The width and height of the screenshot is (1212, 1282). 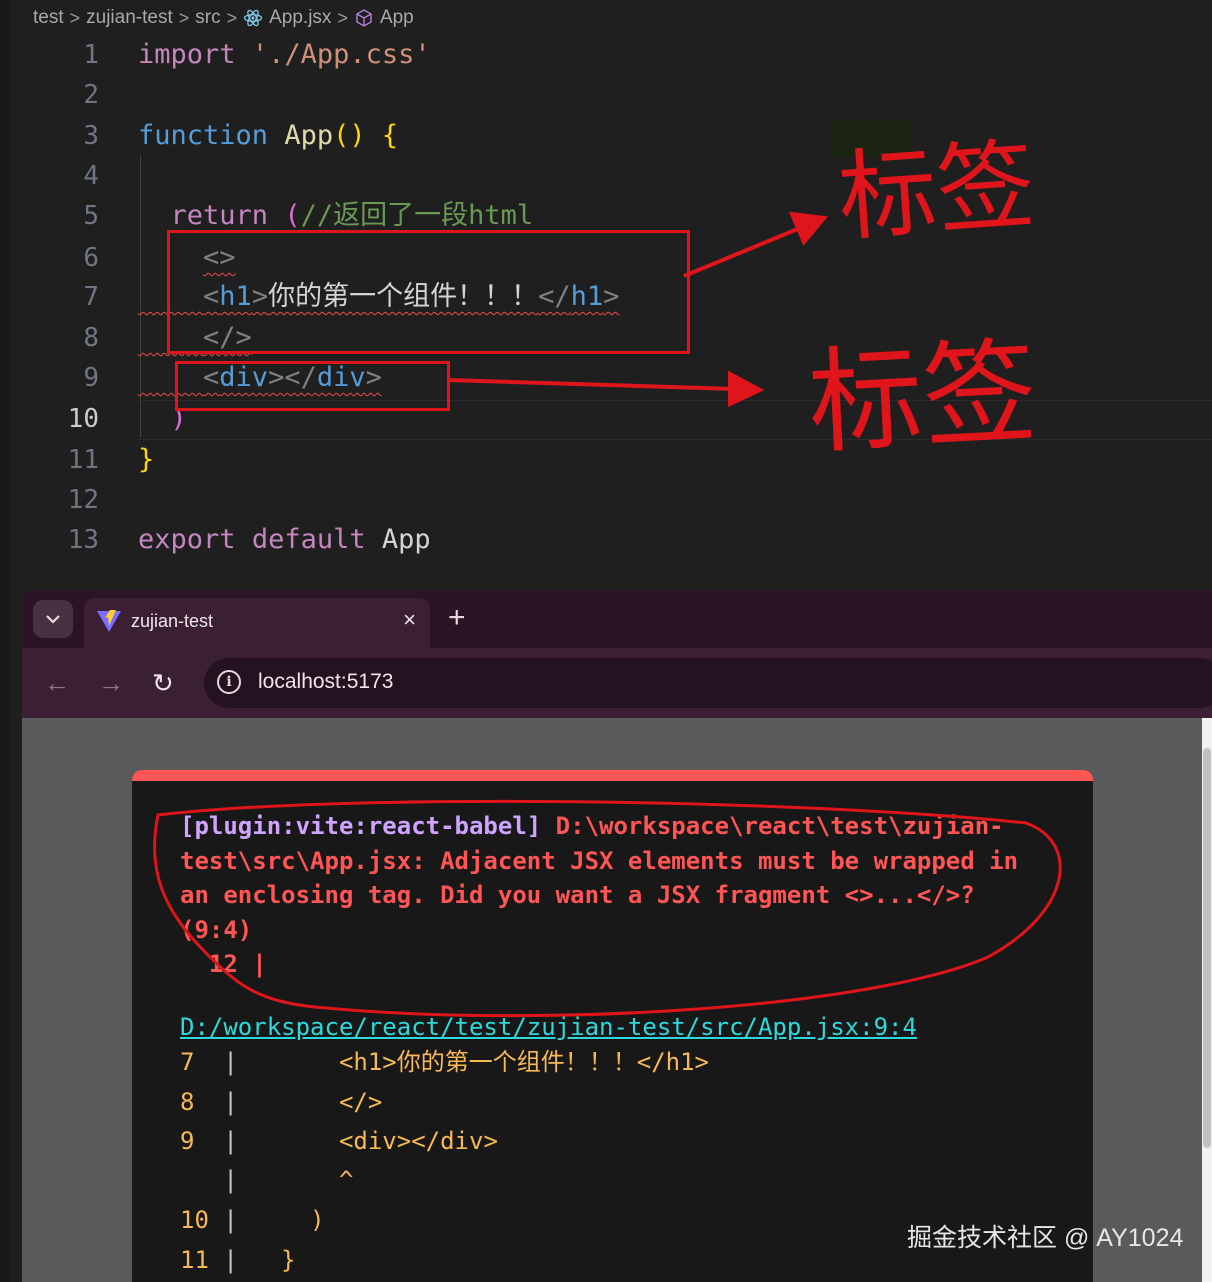 What do you see at coordinates (288, 1220) in the screenshot?
I see `frame-source: )` at bounding box center [288, 1220].